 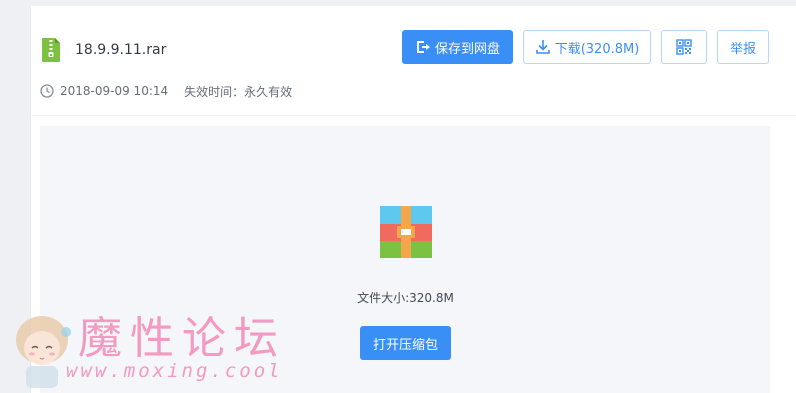 What do you see at coordinates (467, 49) in the screenshot?
I see `save-button-label: 保存到网盘` at bounding box center [467, 49].